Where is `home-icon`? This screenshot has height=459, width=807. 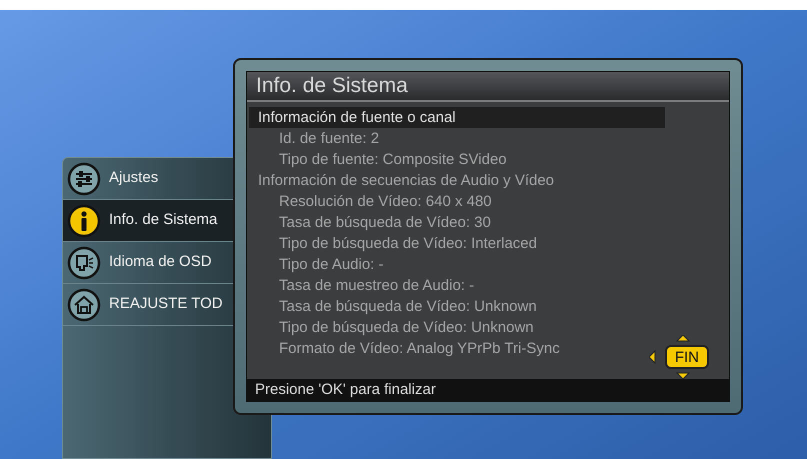 home-icon is located at coordinates (84, 305).